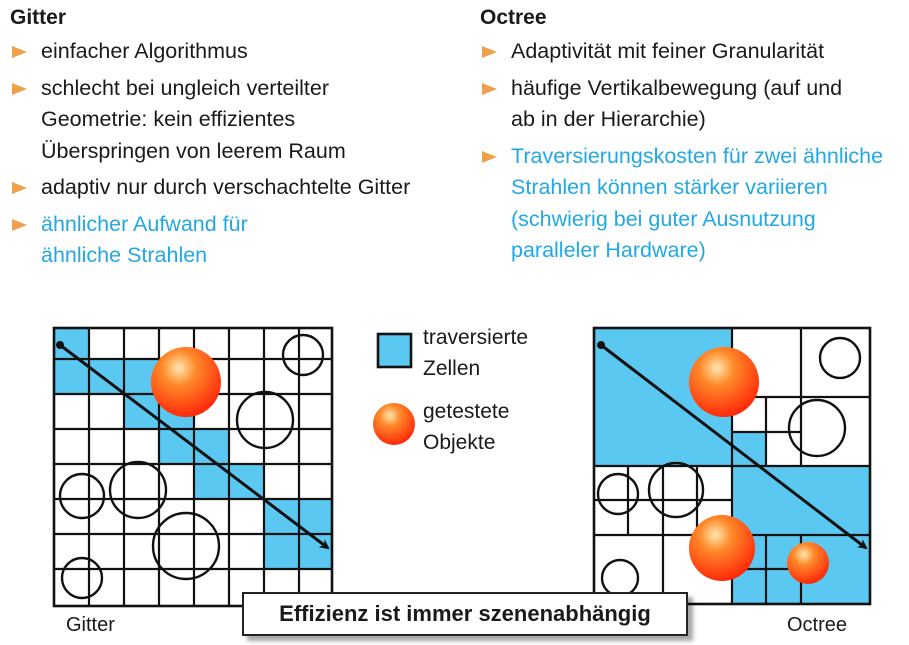 The width and height of the screenshot is (909, 645). Describe the element at coordinates (601, 345) in the screenshot. I see `octree-ray-origin` at that location.